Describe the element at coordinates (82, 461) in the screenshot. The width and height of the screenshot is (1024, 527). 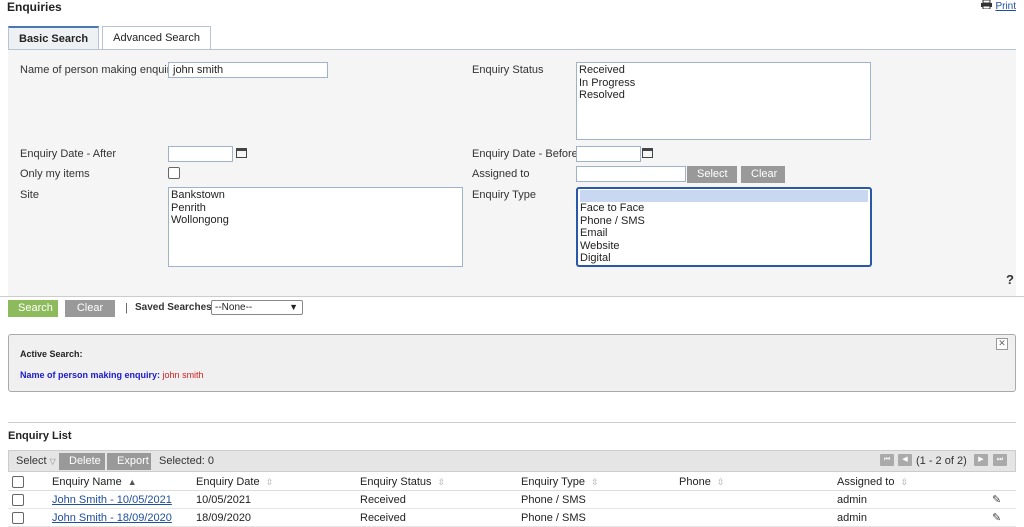
I see `delete-button: Delete` at that location.